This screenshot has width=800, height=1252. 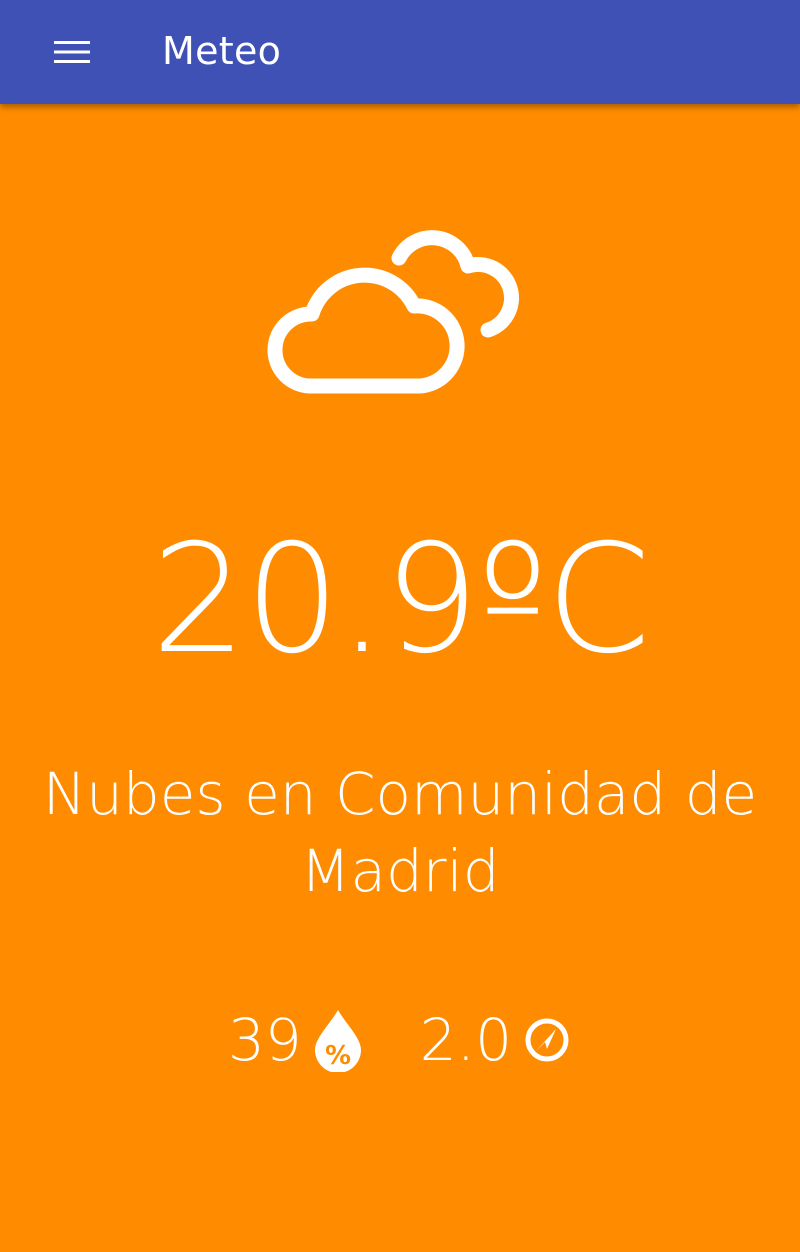 What do you see at coordinates (400, 832) in the screenshot?
I see `weather-description: Nubes en Comunidad de Madrid` at bounding box center [400, 832].